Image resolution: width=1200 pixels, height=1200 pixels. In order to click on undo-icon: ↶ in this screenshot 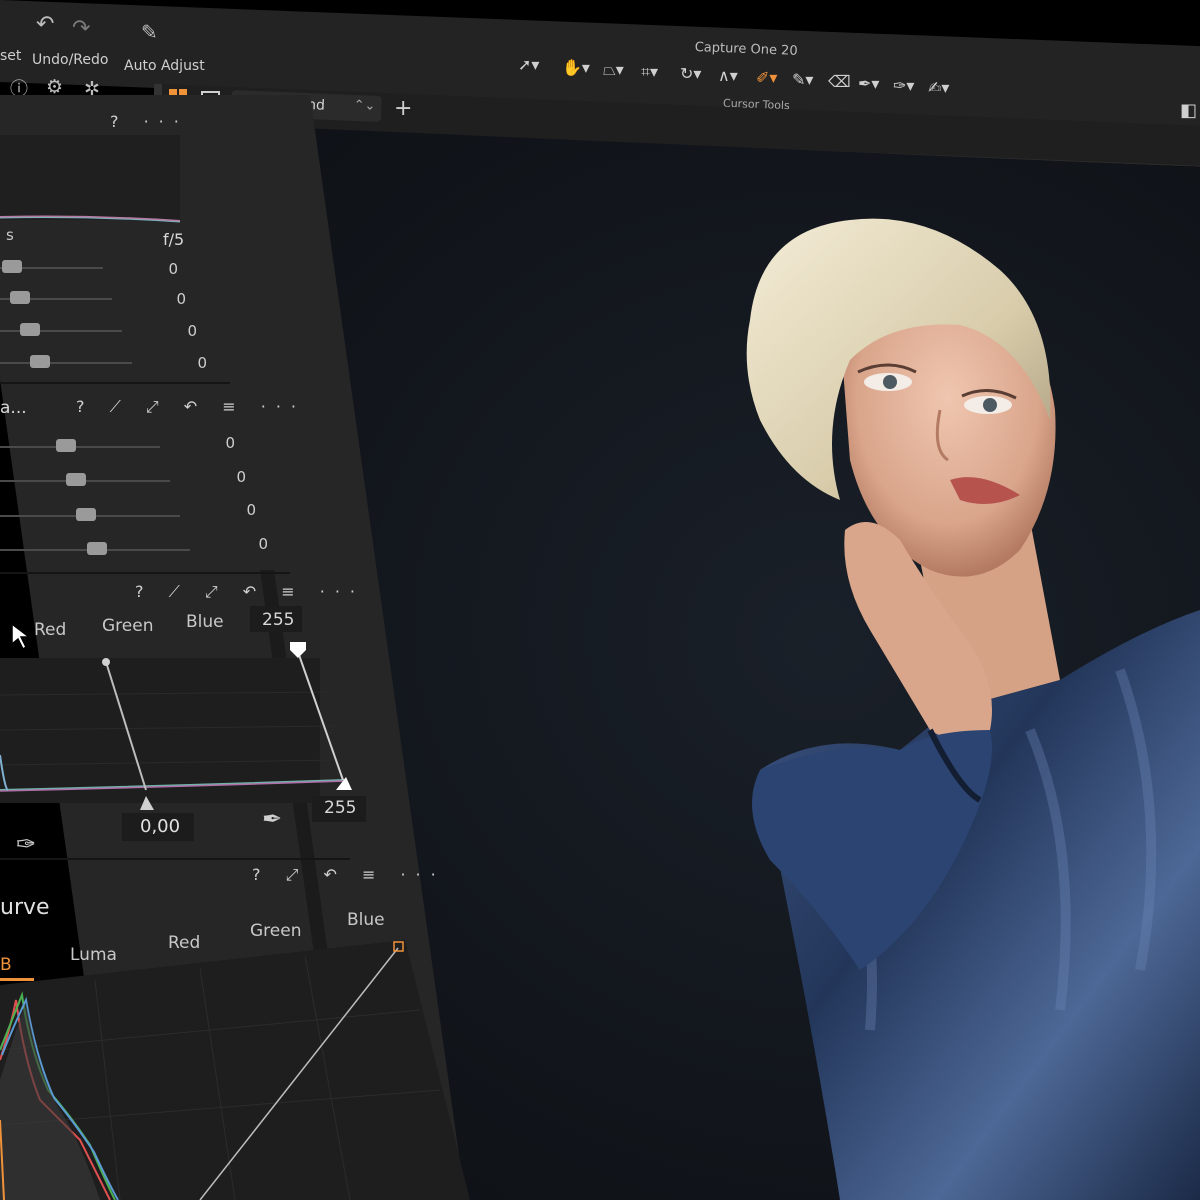, I will do `click(45, 24)`.